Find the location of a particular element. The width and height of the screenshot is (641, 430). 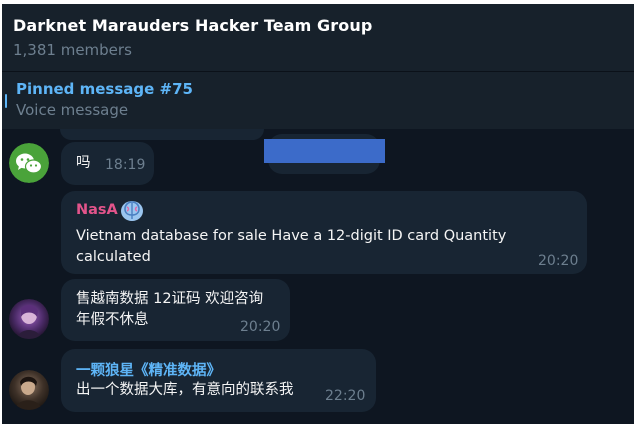

sender-name: NasA is located at coordinates (97, 210).